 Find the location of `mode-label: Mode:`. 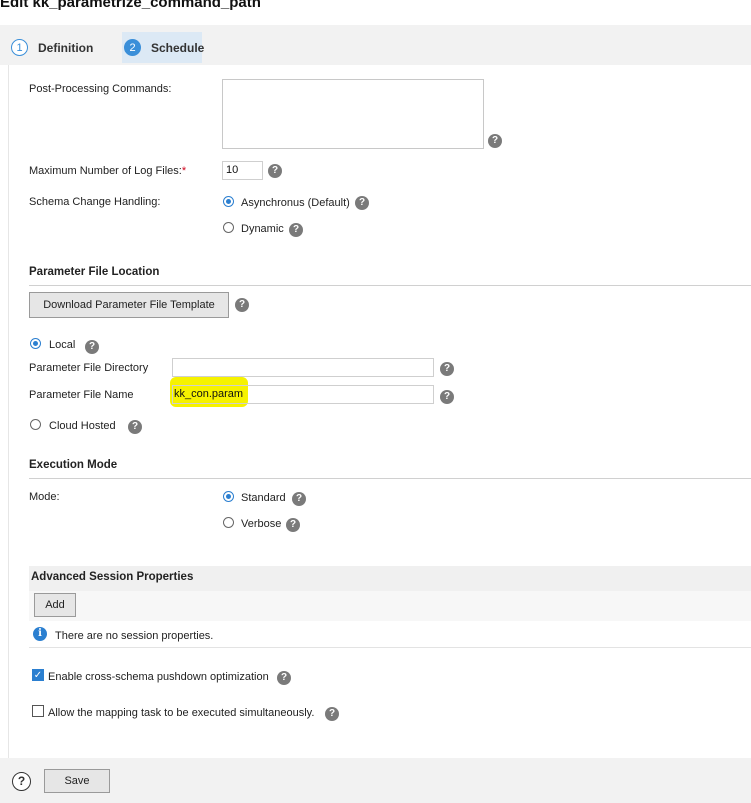

mode-label: Mode: is located at coordinates (44, 497).